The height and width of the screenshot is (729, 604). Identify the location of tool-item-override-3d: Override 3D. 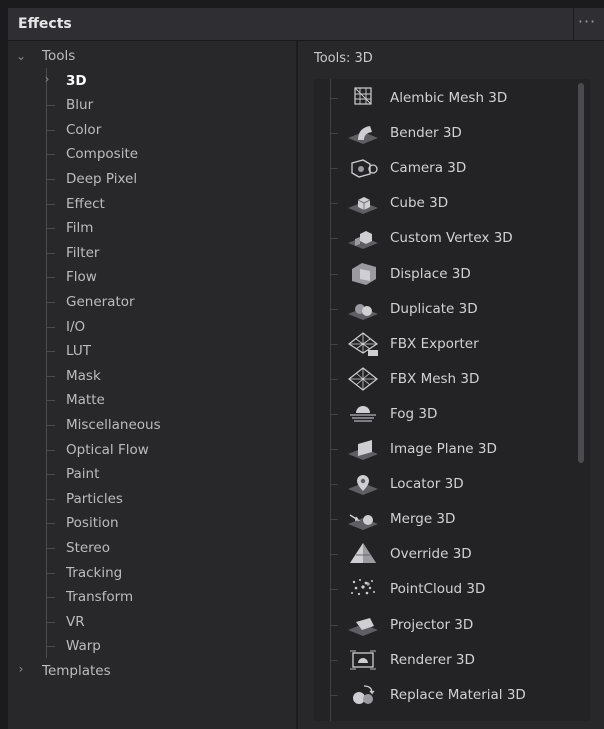
(444, 554).